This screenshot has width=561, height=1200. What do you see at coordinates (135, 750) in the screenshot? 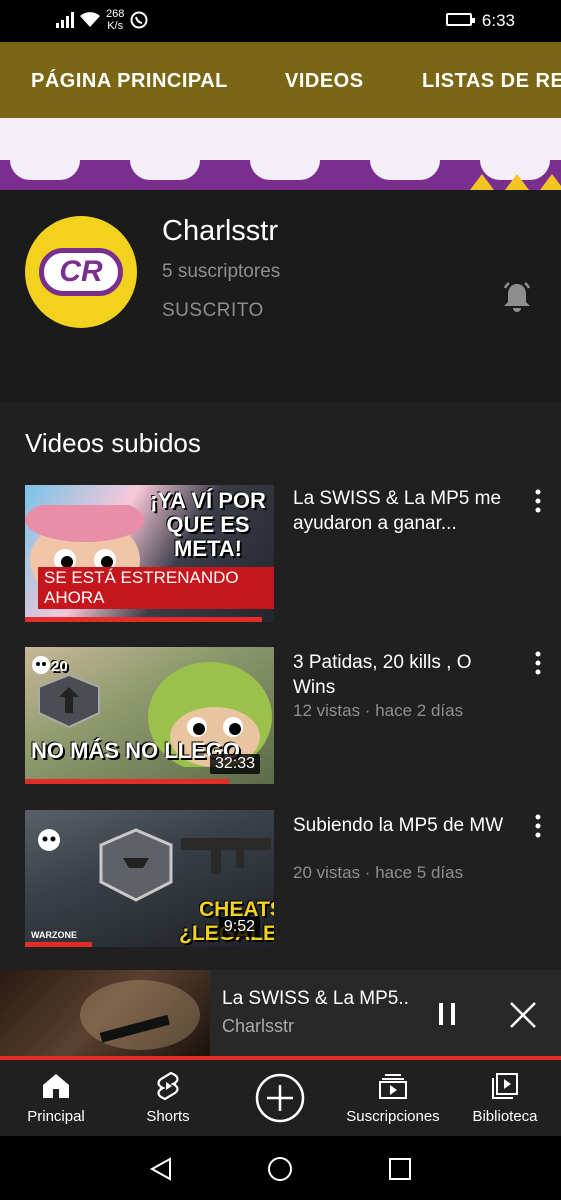
I see `thumbnail-text: NO MÁS NO LLEGO` at bounding box center [135, 750].